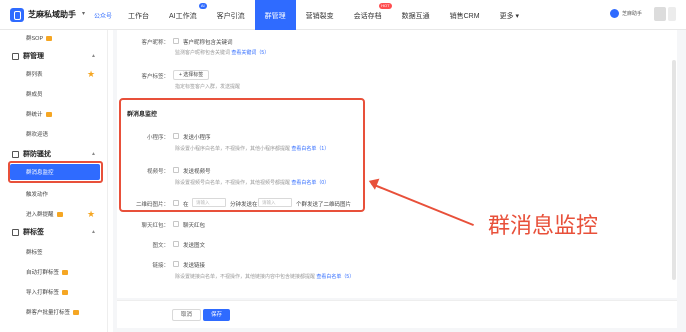 This screenshot has width=686, height=332. I want to click on sidebar-item-import-tag: 导入打群标签, so click(54, 292).